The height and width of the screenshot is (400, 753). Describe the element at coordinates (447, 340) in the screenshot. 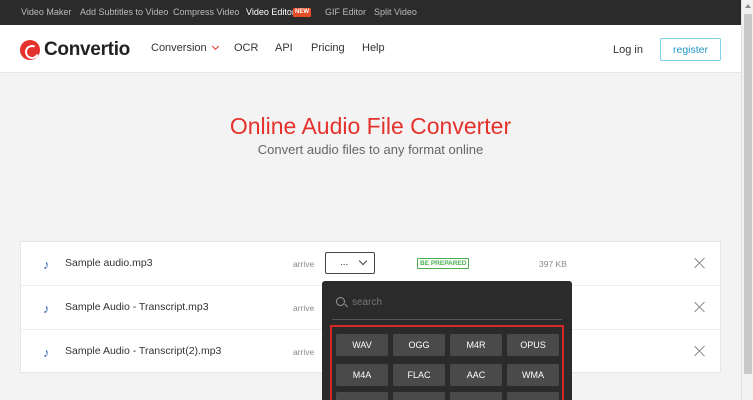

I see `format-dropdown: WAV OGG M4R OPUS M4A FLAC AAC WMA` at that location.